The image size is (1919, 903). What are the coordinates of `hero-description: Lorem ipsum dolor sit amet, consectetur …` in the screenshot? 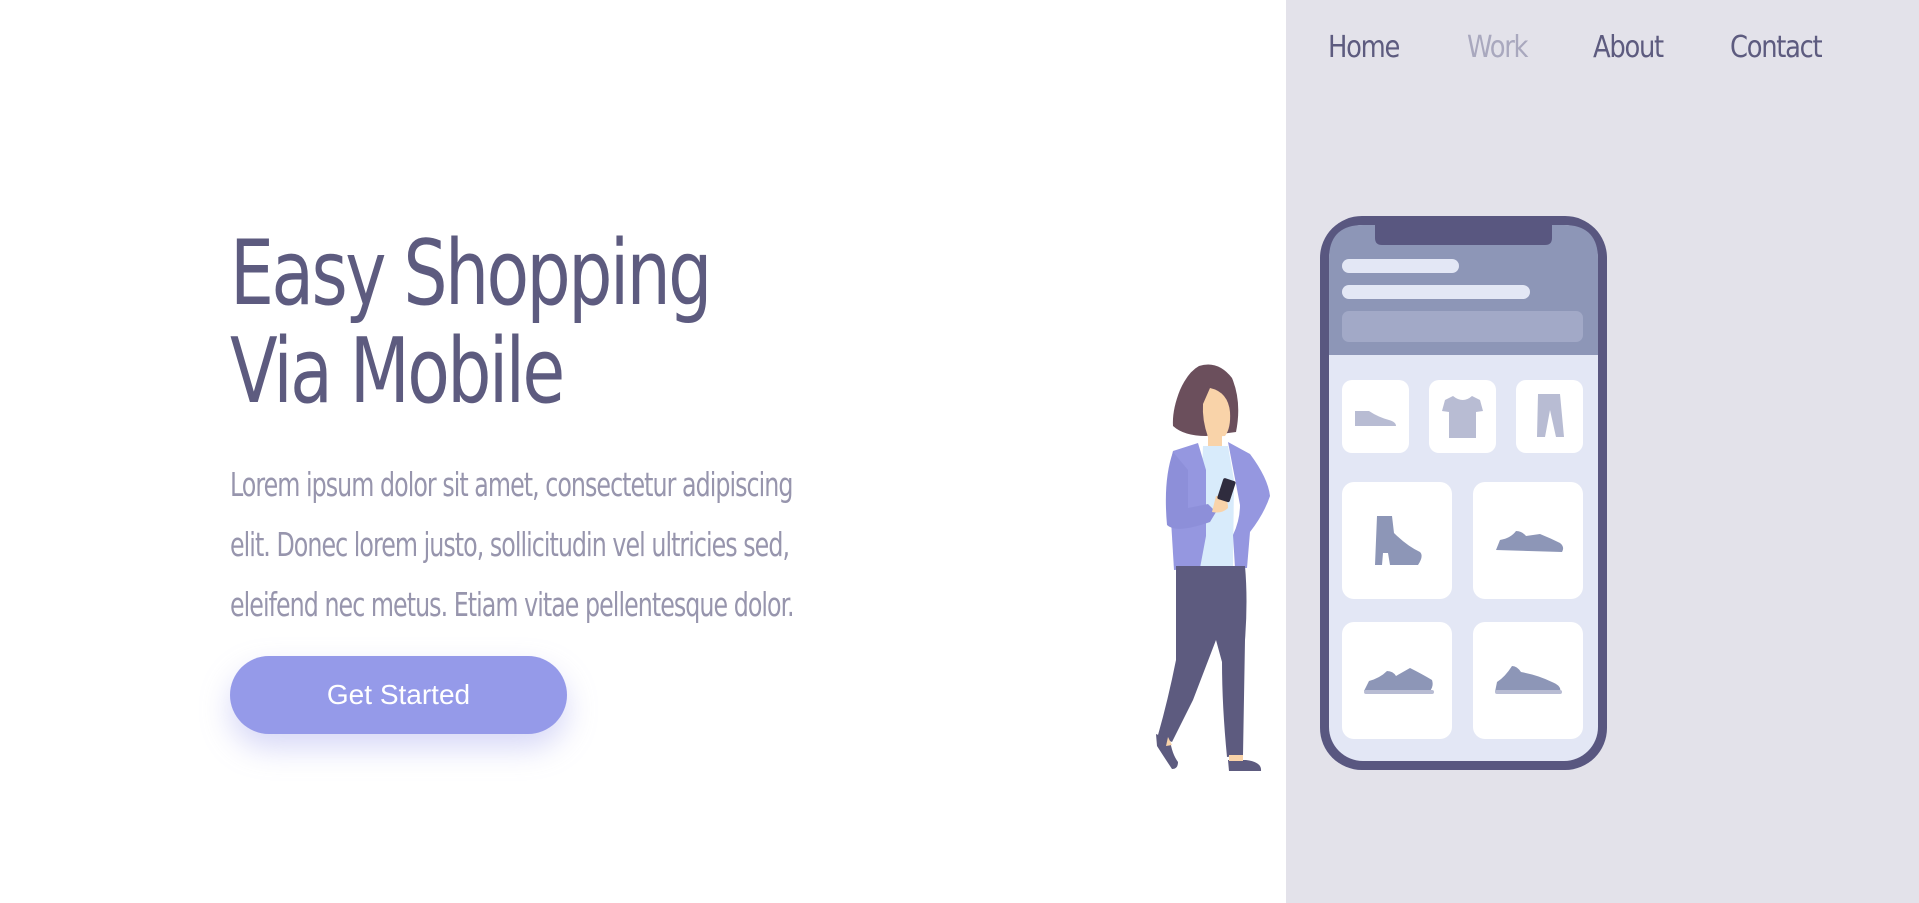 It's located at (542, 545).